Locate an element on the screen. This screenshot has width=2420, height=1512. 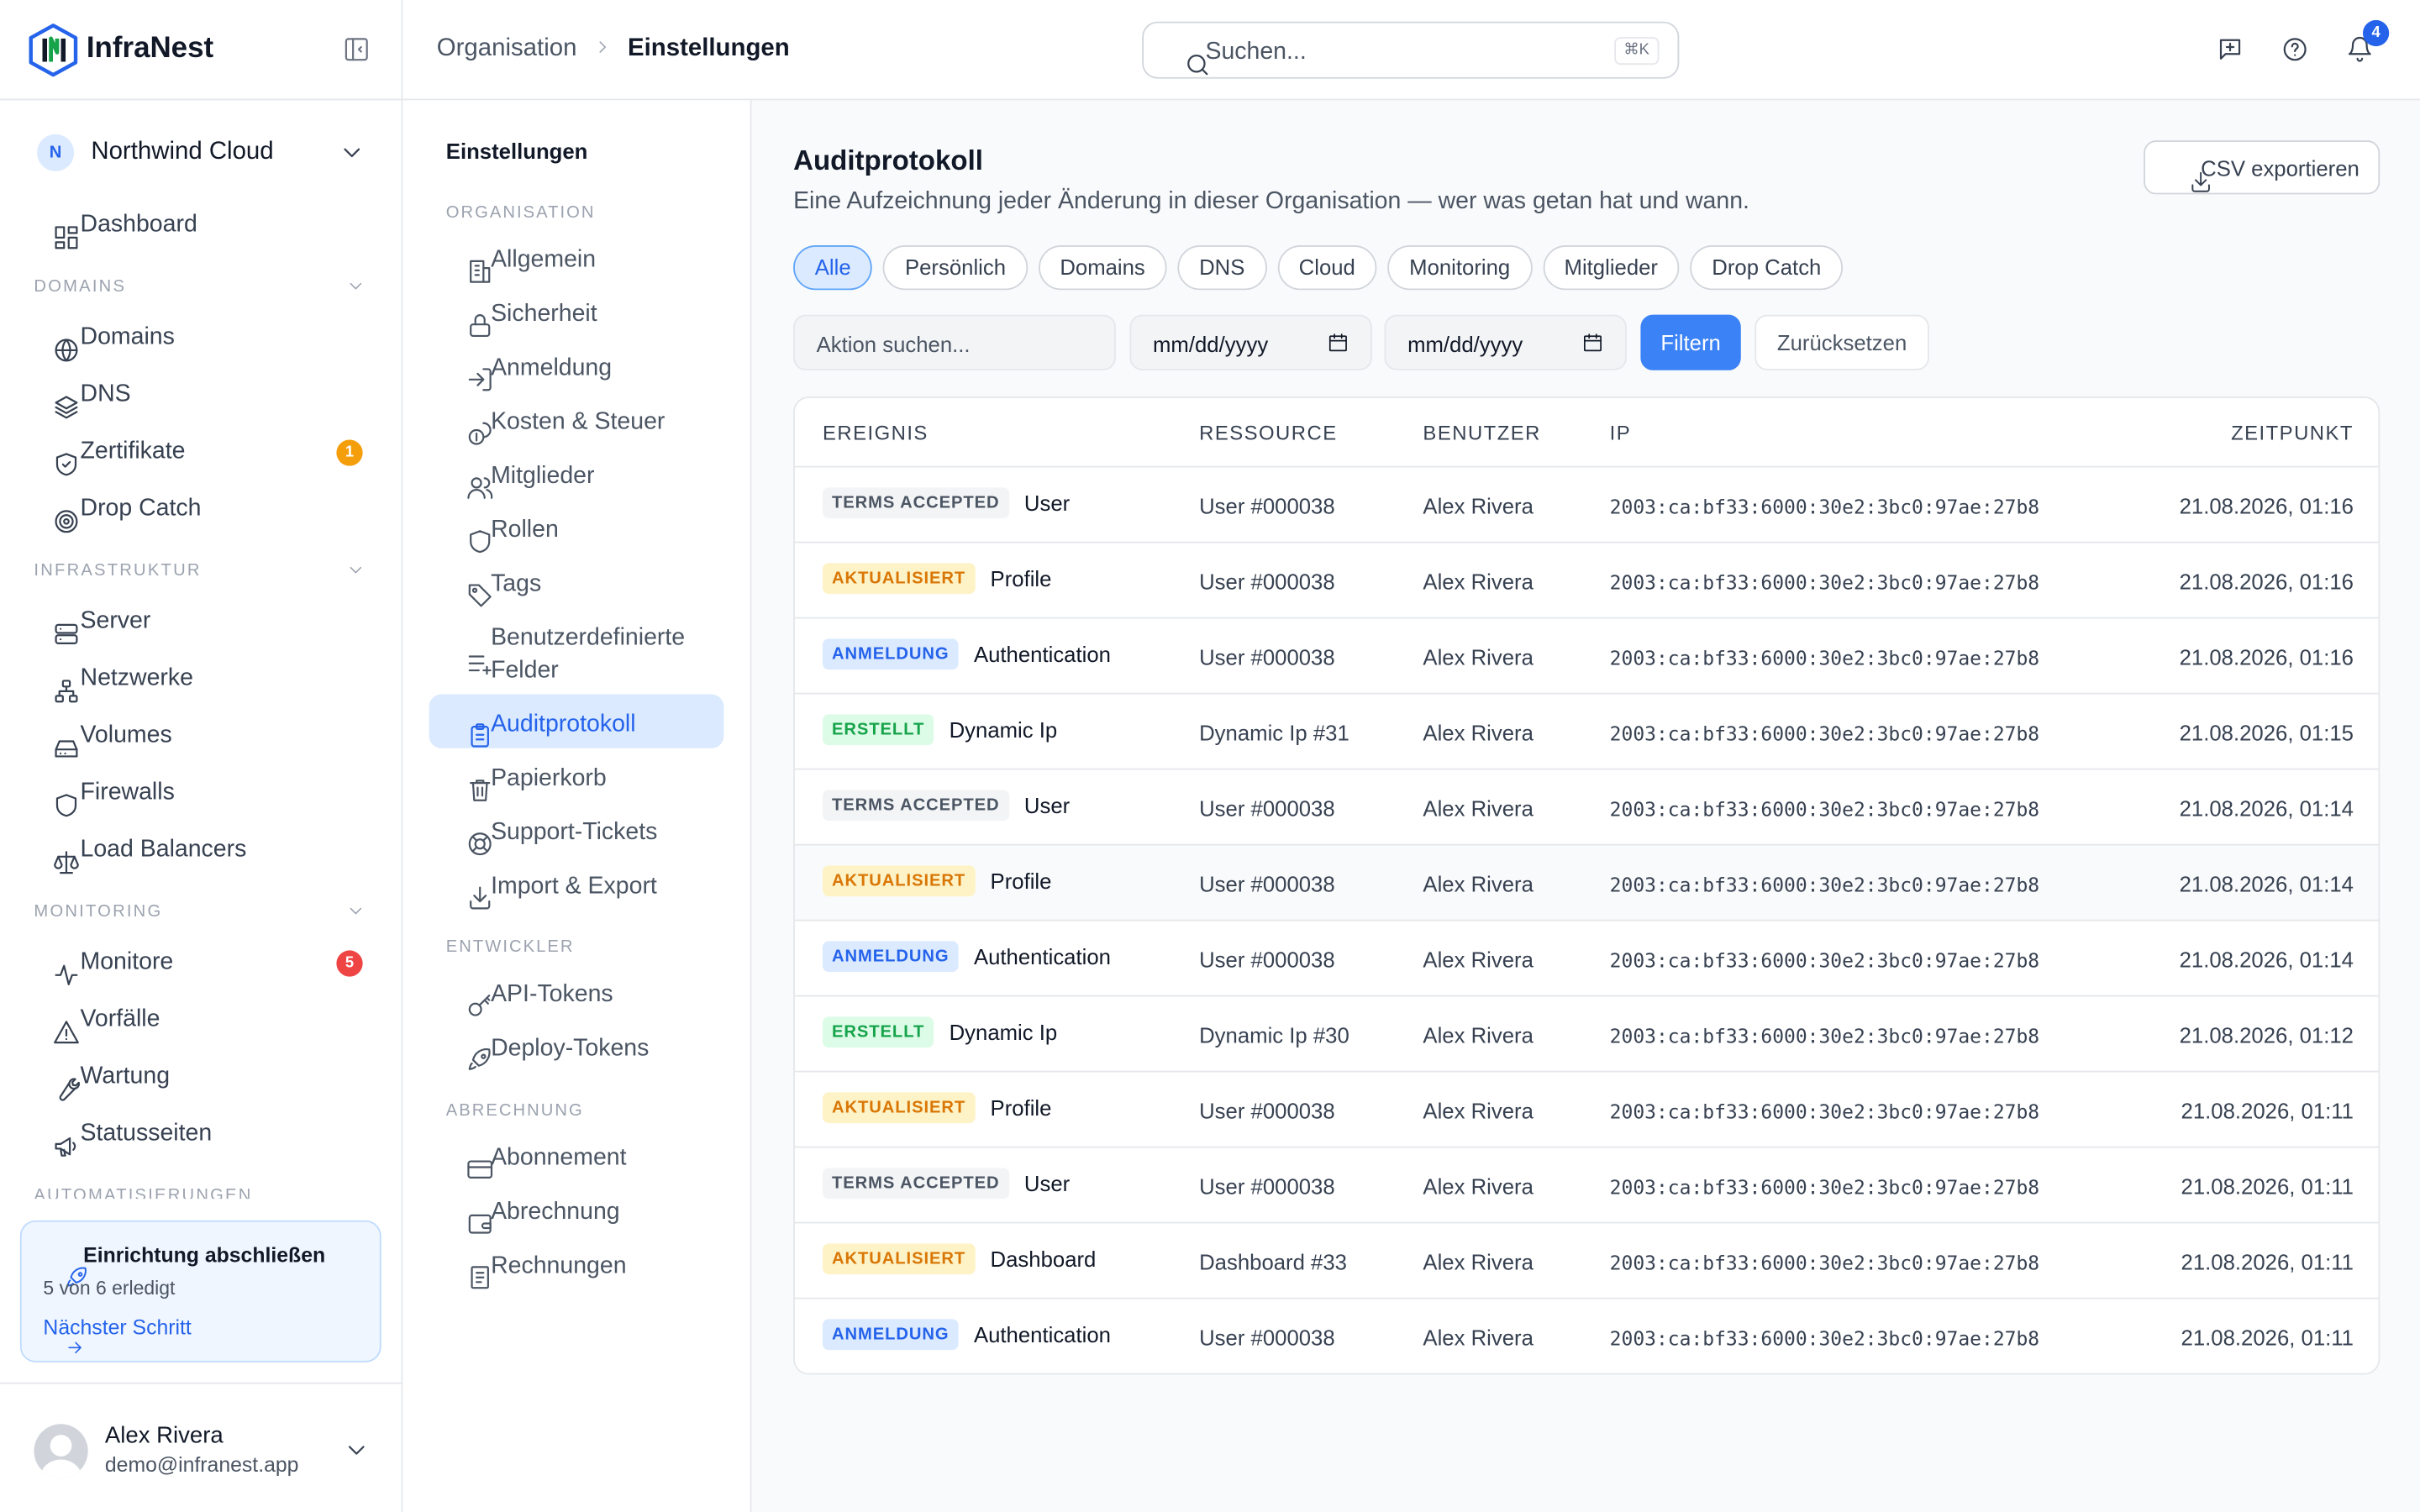
col-user: BENUTZER is located at coordinates (1481, 432).